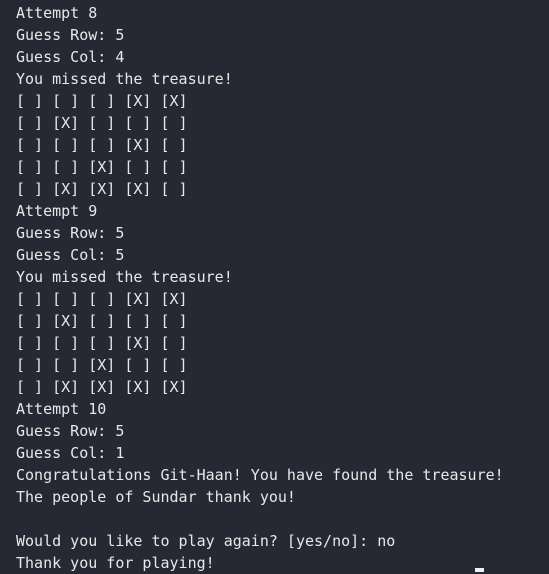  I want to click on terminal-line: Attempt 8, so click(57, 13).